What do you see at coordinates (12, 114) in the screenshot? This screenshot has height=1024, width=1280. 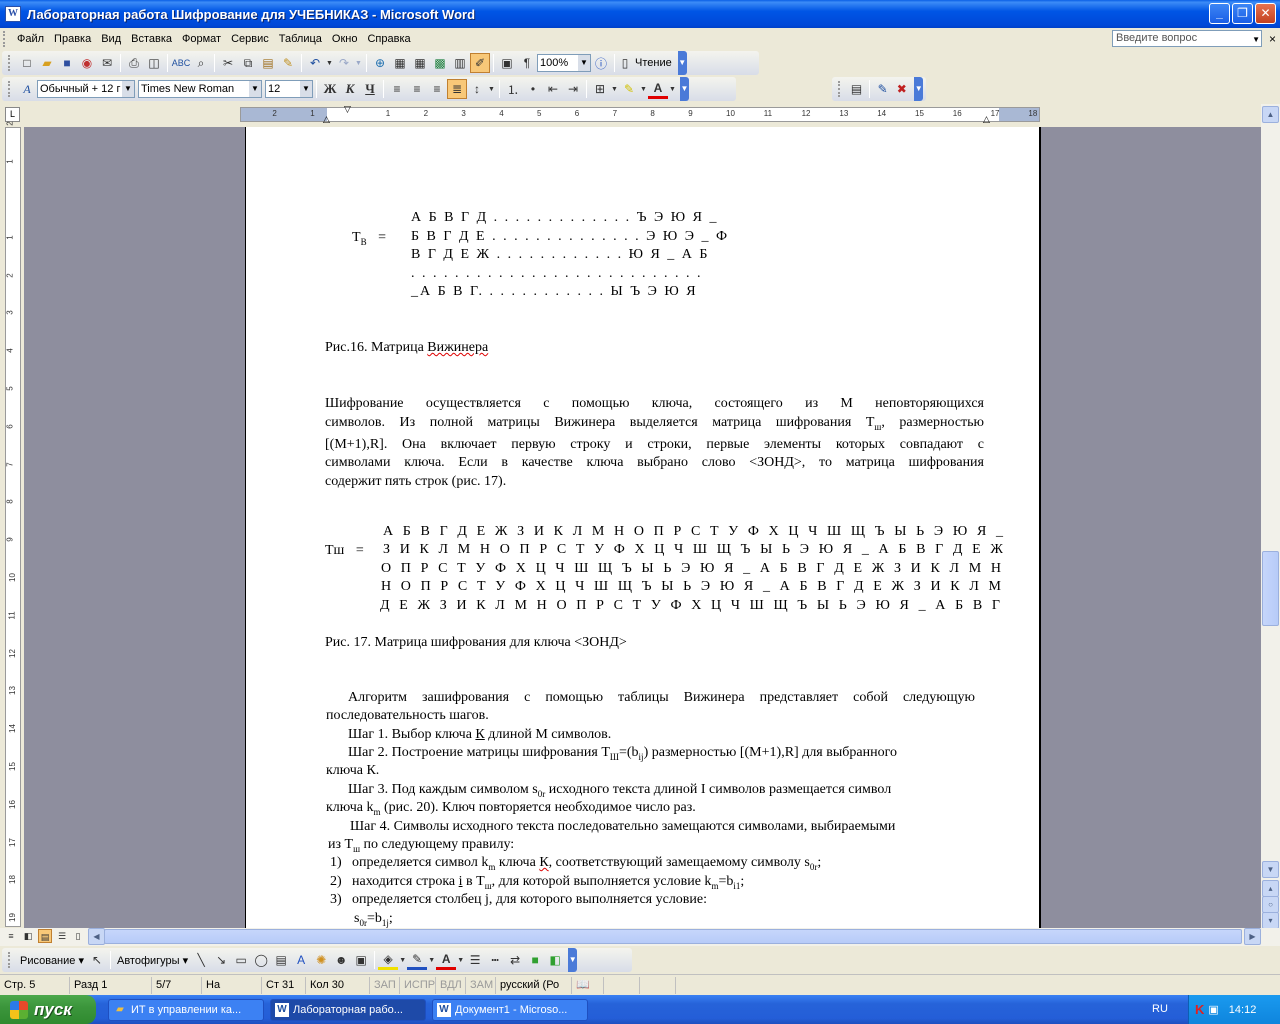 I see `tab-selector-icon: L` at bounding box center [12, 114].